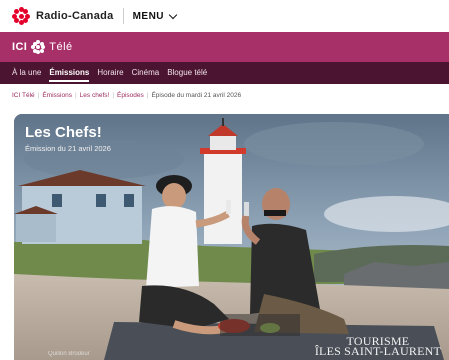 This screenshot has width=449, height=360. What do you see at coordinates (130, 95) in the screenshot?
I see `breadcrumb-episodes: Épisodes` at bounding box center [130, 95].